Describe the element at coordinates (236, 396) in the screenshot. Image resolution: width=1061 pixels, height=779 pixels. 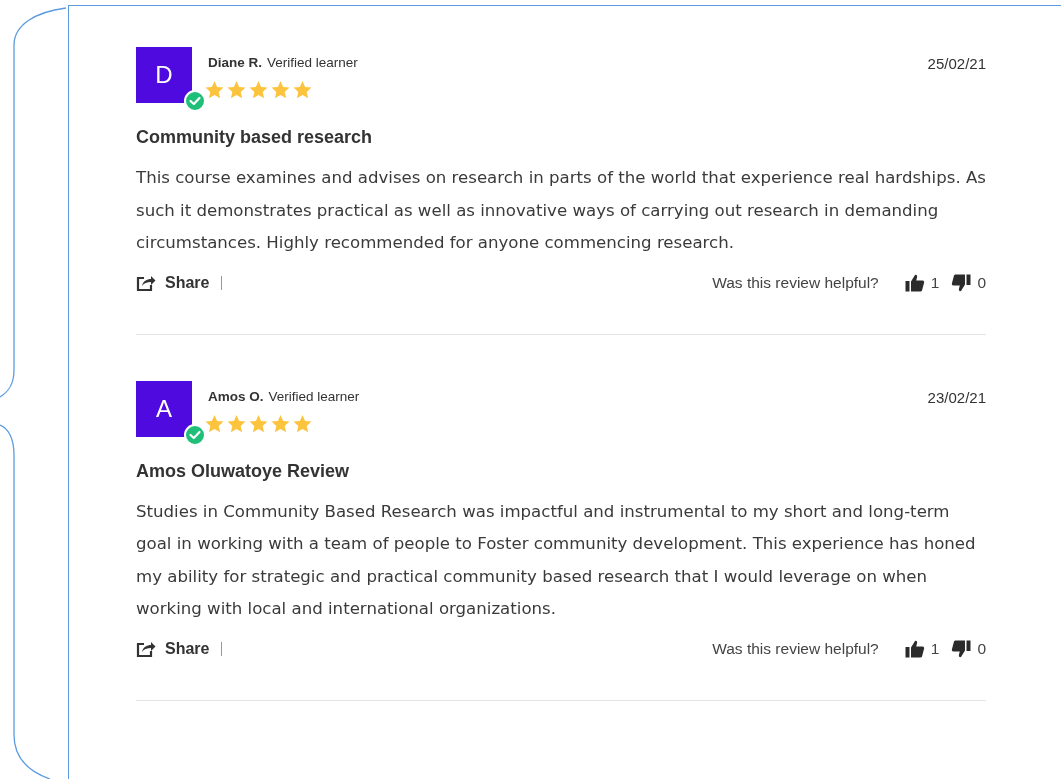
I see `reviewer-name: Amos O.` at that location.